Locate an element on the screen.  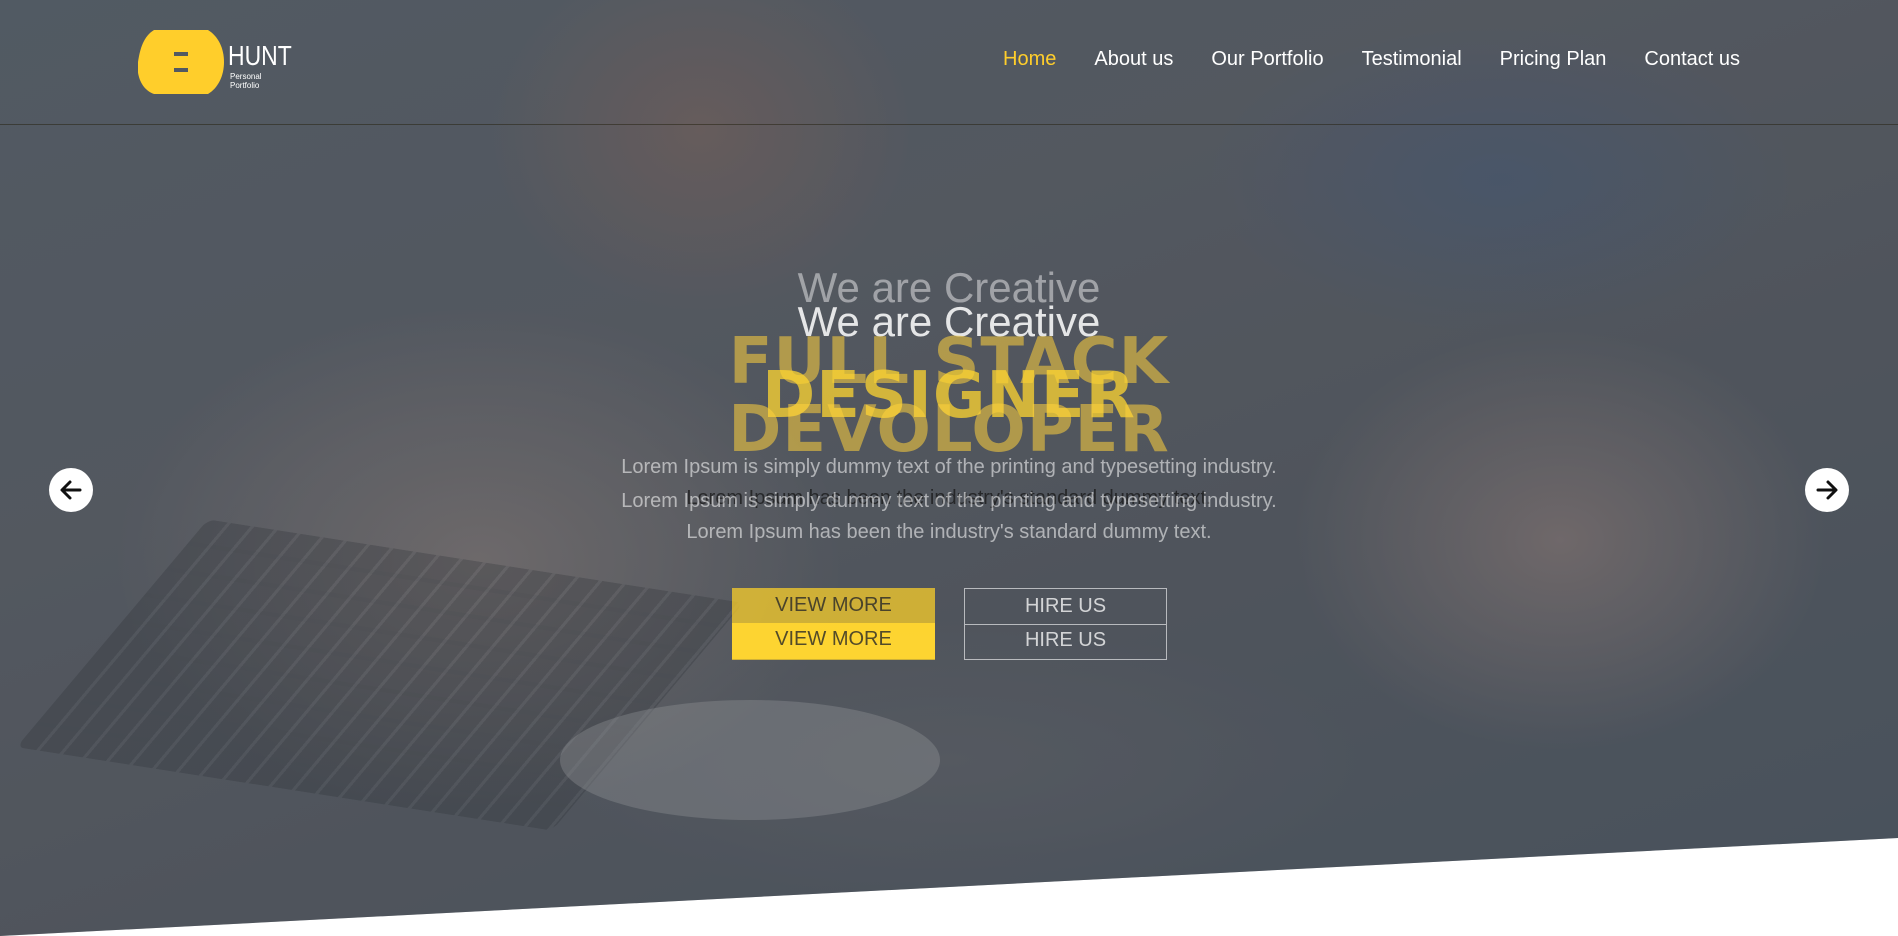
nav-item-about-us: About us is located at coordinates (1133, 59).